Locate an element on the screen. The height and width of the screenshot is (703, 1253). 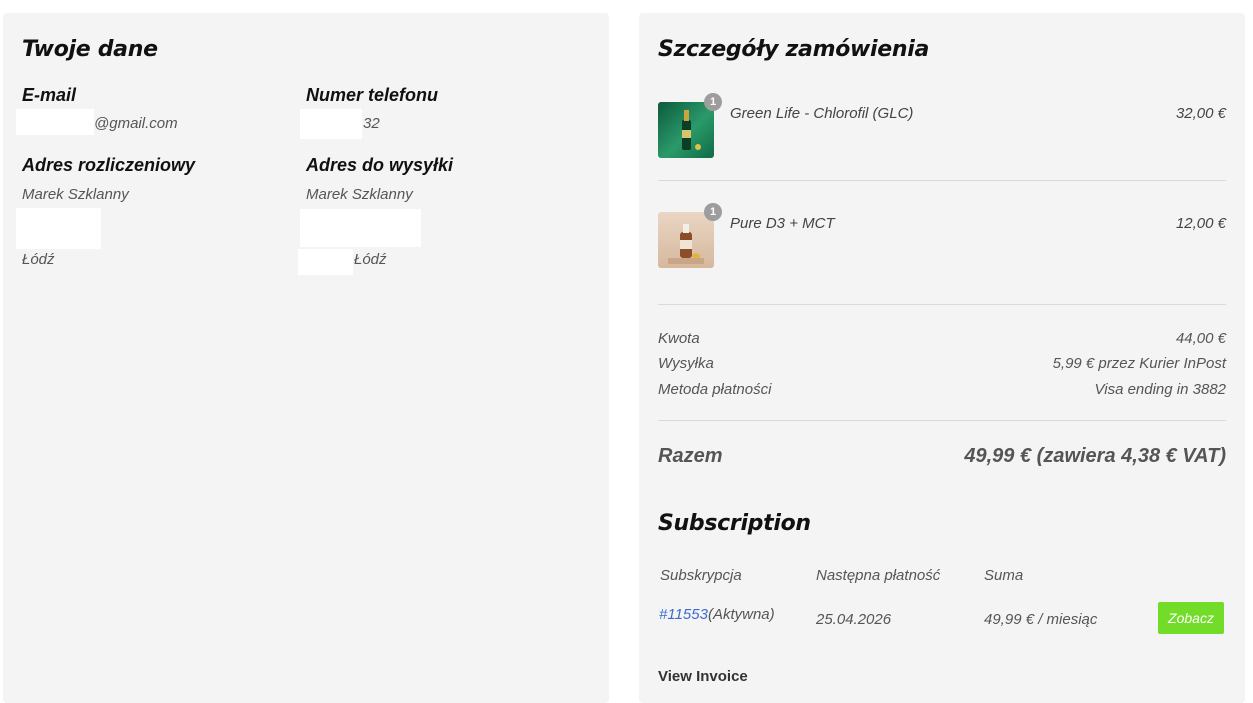
view-subscription-button: Zobacz is located at coordinates (1191, 618).